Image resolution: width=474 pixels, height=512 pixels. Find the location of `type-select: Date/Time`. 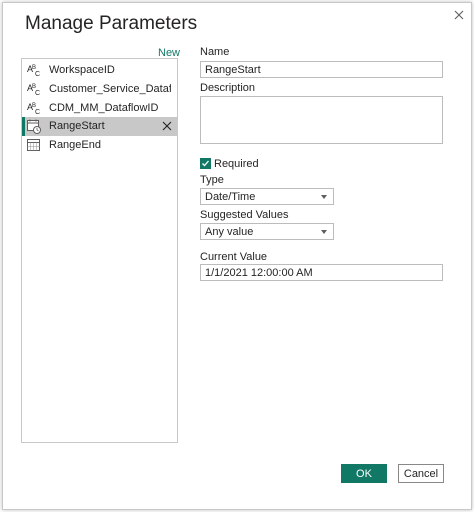

type-select: Date/Time is located at coordinates (267, 196).